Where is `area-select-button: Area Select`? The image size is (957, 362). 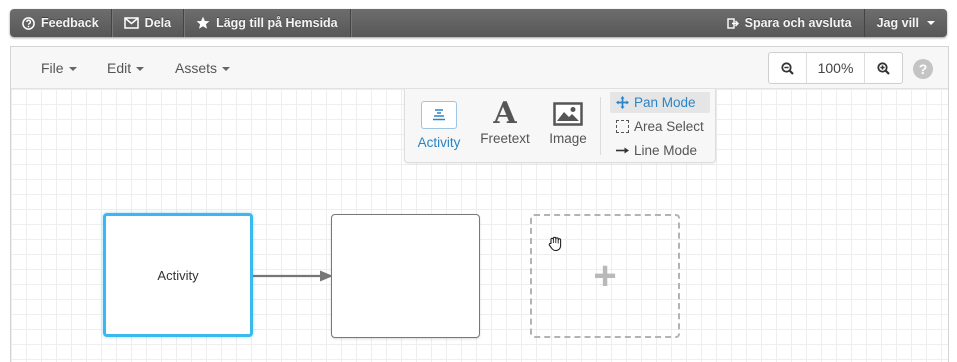 area-select-button: Area Select is located at coordinates (660, 126).